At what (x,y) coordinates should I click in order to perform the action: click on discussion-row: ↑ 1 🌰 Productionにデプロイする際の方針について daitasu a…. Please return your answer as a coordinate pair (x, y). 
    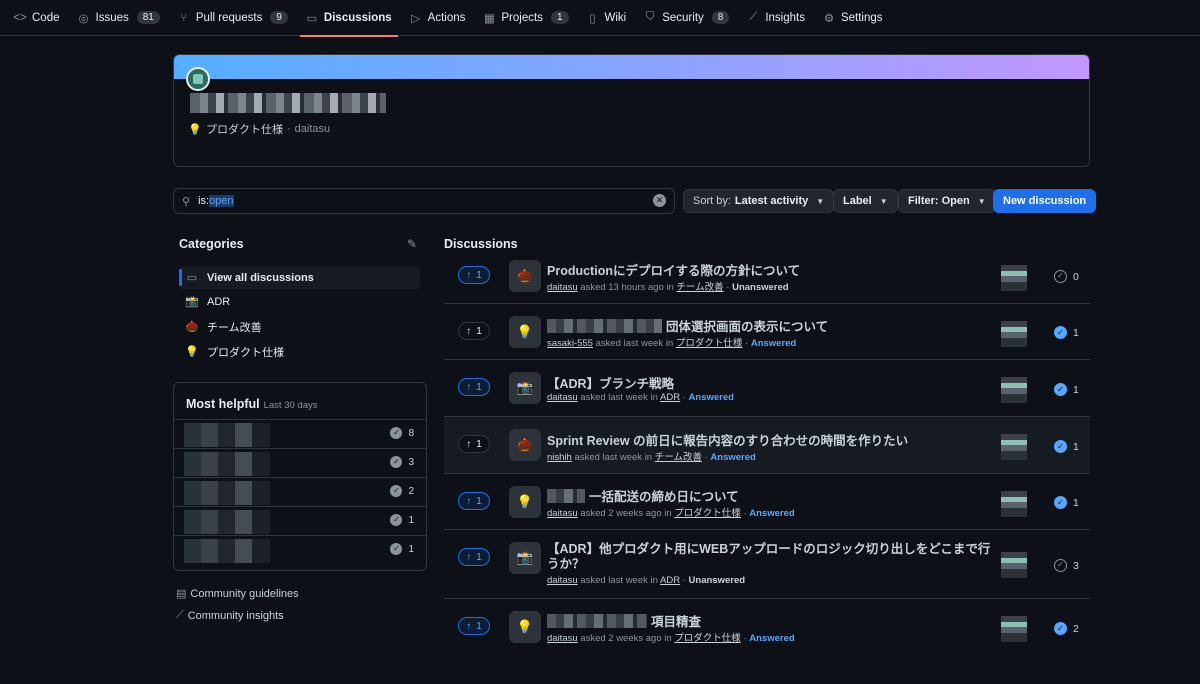
    Looking at the image, I should click on (767, 279).